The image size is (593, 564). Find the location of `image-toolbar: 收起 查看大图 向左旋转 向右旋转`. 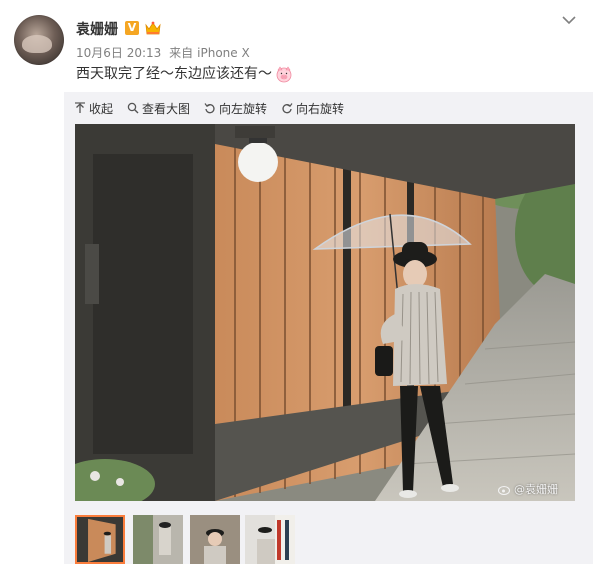

image-toolbar: 收起 查看大图 向左旋转 向右旋转 is located at coordinates (216, 108).